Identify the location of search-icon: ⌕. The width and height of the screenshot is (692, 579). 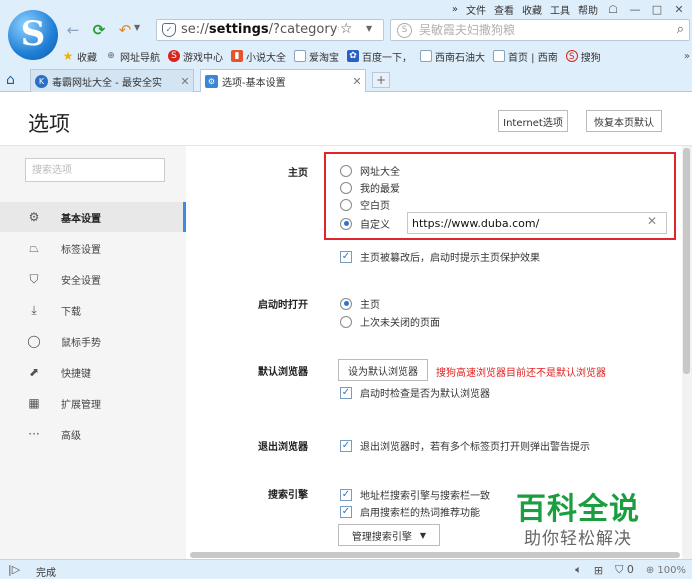
(680, 29).